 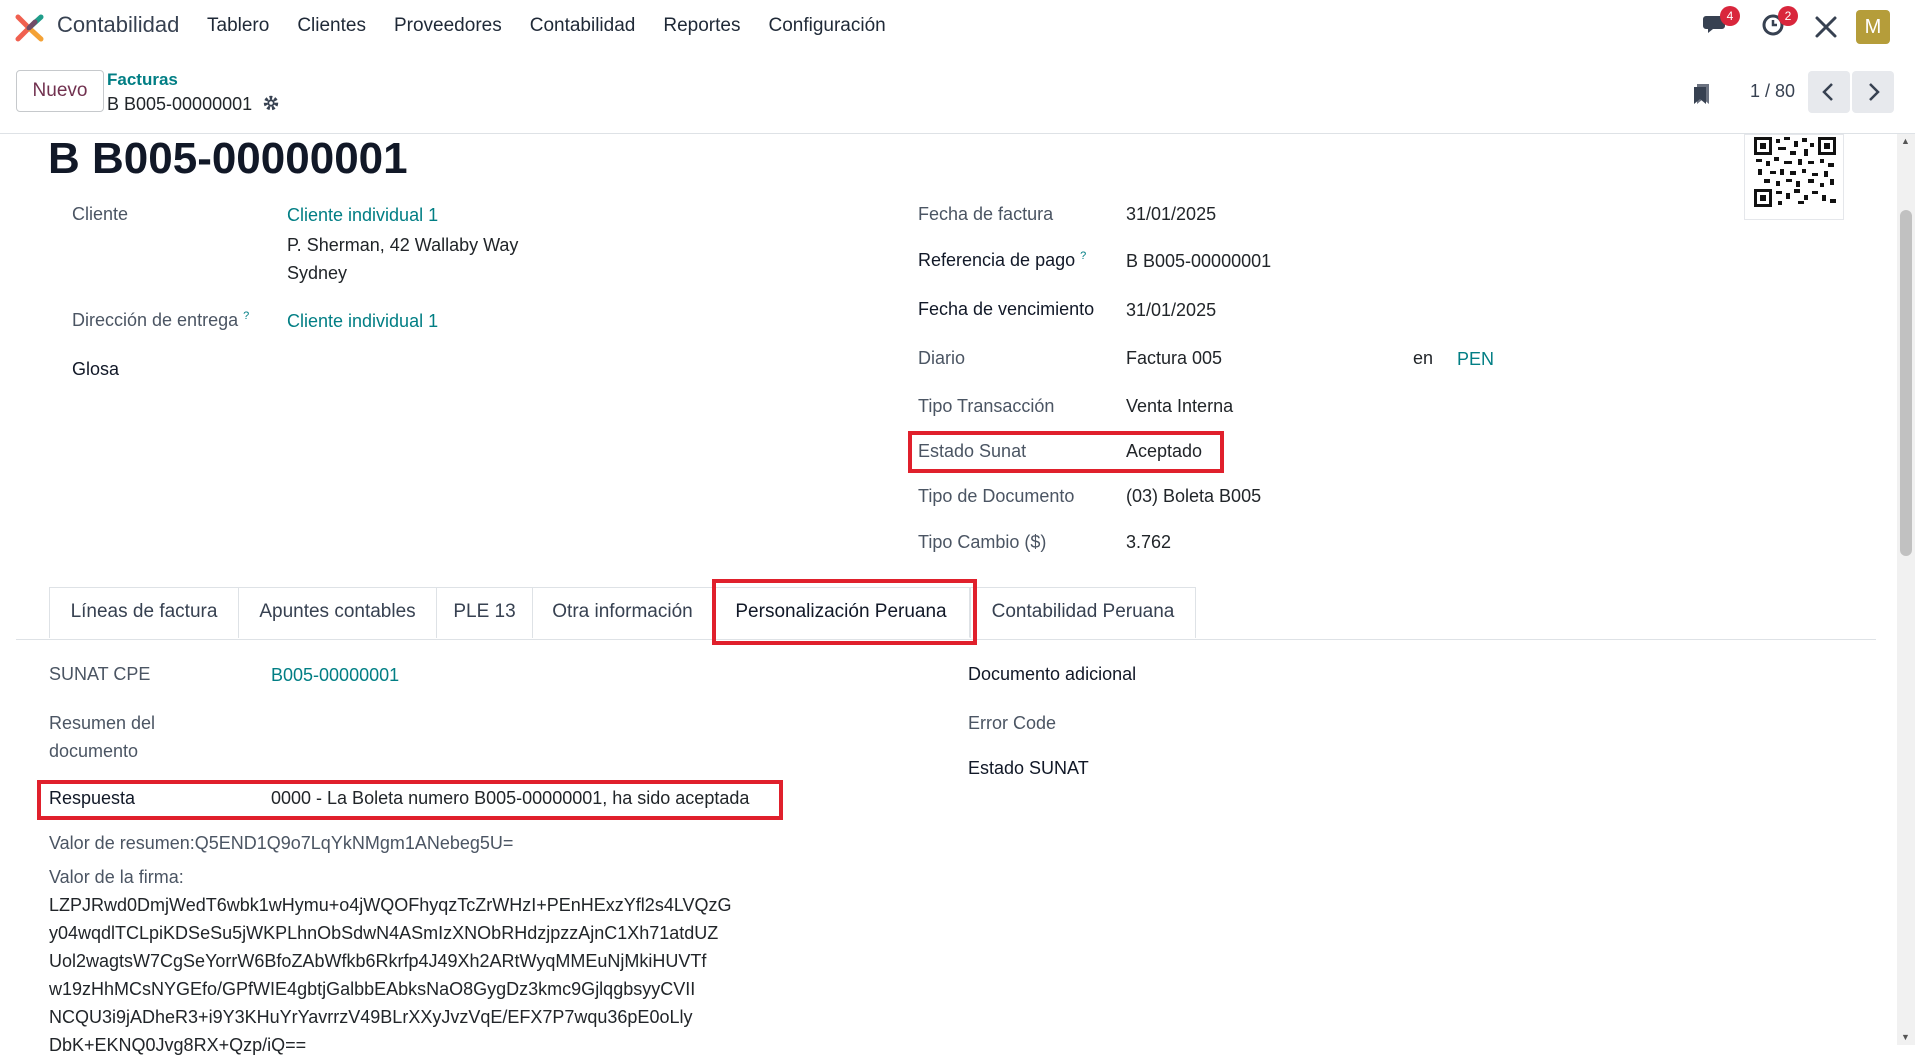 I want to click on error-code-label: Error Code, so click(x=1012, y=723).